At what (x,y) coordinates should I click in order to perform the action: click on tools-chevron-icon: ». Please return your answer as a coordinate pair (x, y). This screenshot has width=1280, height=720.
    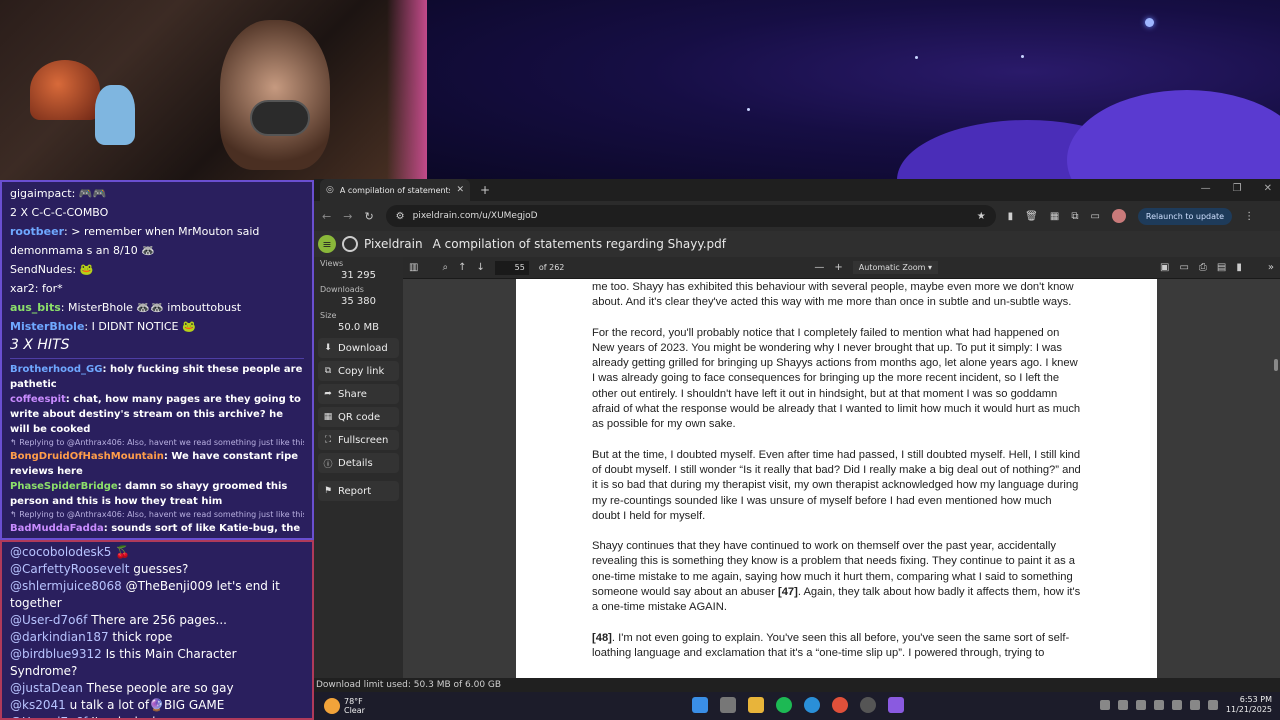
    Looking at the image, I should click on (1271, 267).